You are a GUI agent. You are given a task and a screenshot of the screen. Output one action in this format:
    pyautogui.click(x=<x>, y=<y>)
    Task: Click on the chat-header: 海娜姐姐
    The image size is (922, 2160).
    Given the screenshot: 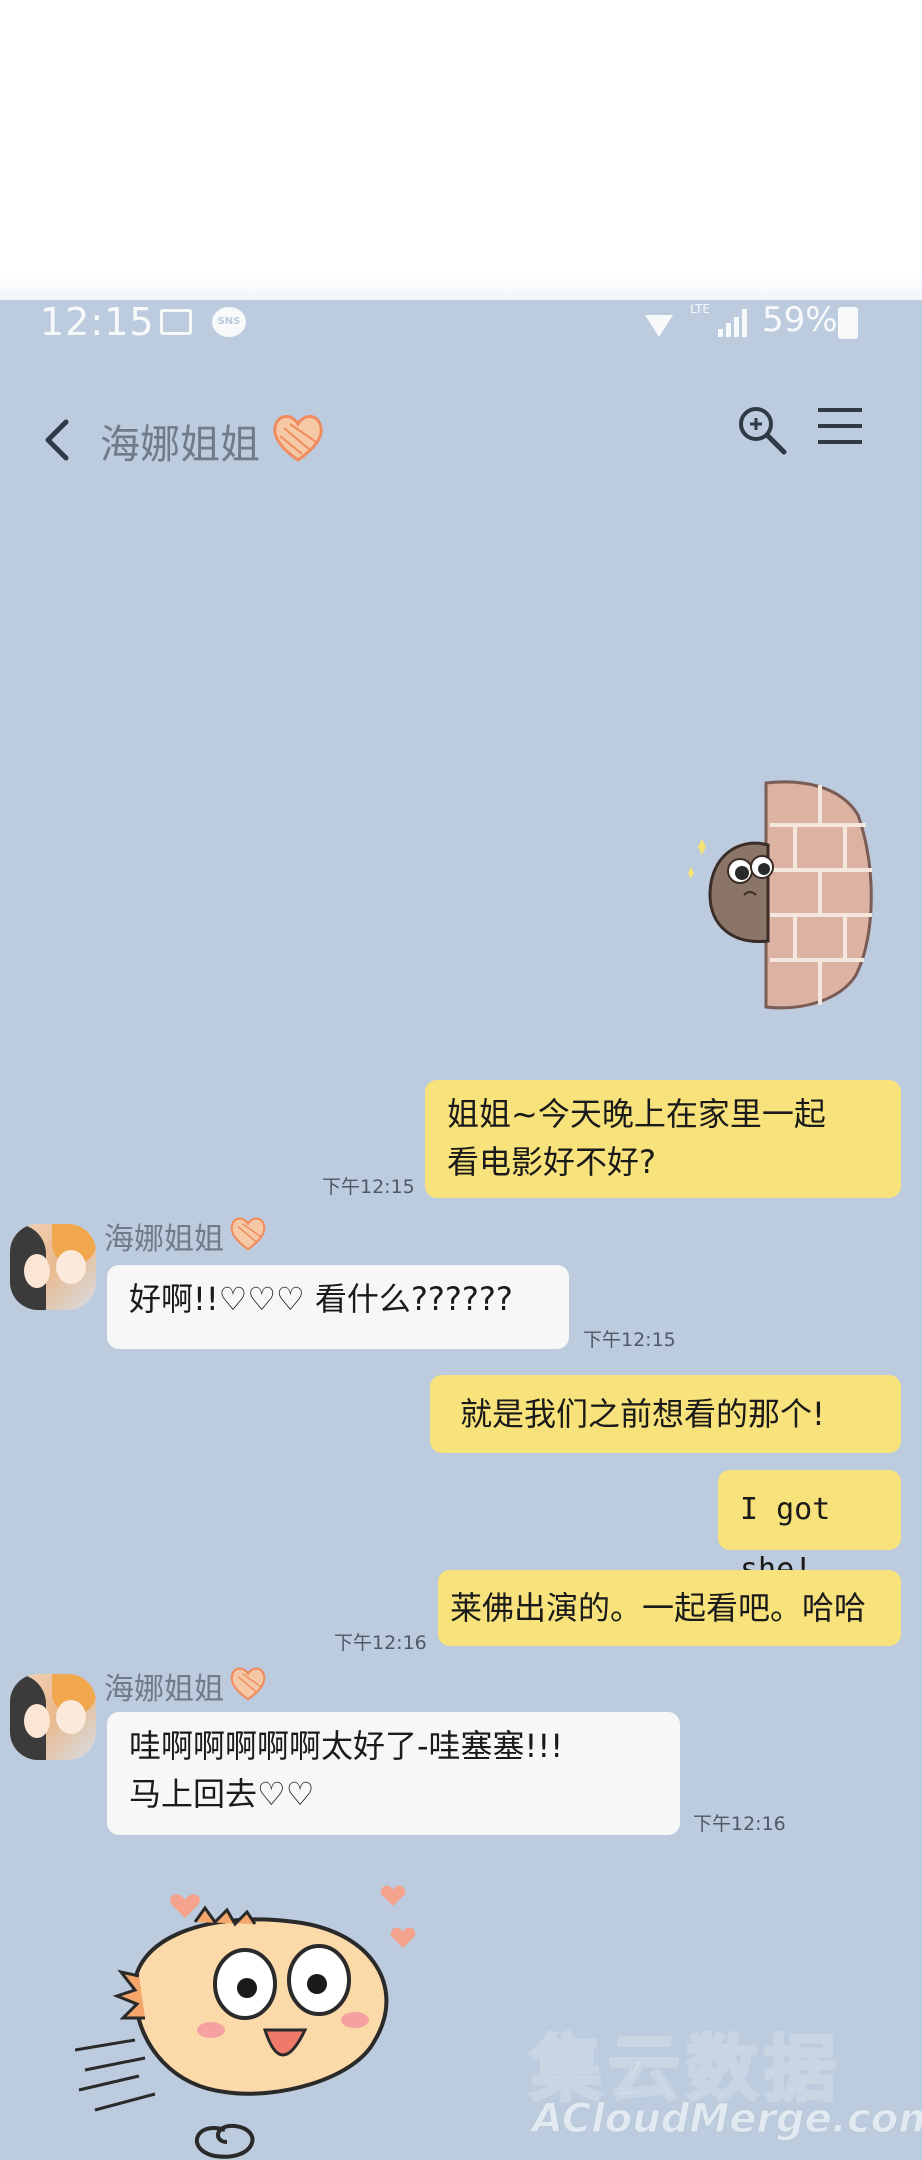 What is the action you would take?
    pyautogui.click(x=461, y=440)
    